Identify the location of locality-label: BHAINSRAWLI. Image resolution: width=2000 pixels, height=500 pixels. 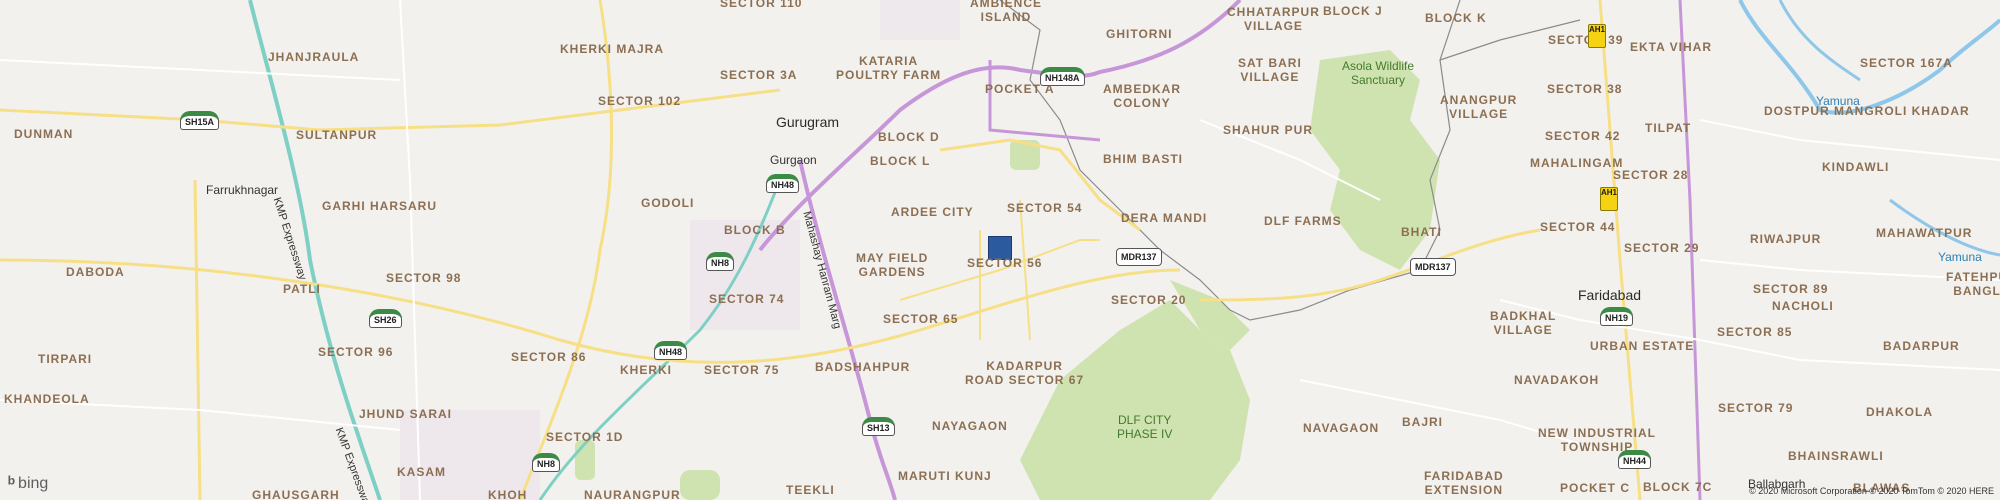
(1836, 456).